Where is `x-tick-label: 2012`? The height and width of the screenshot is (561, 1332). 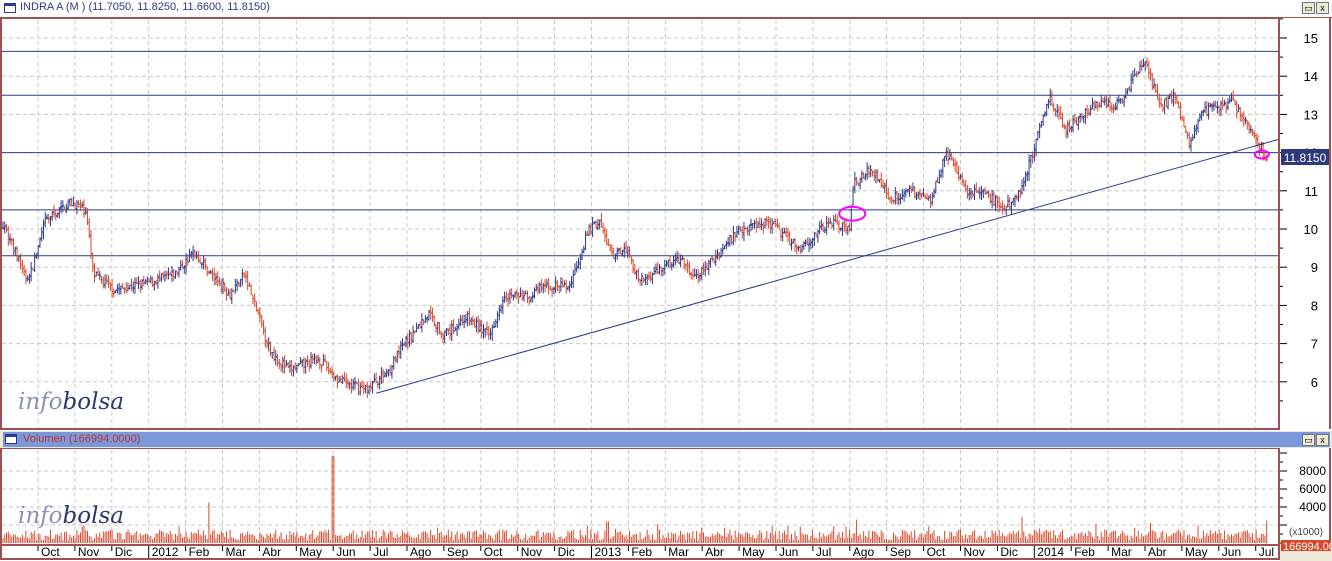
x-tick-label: 2012 is located at coordinates (165, 552).